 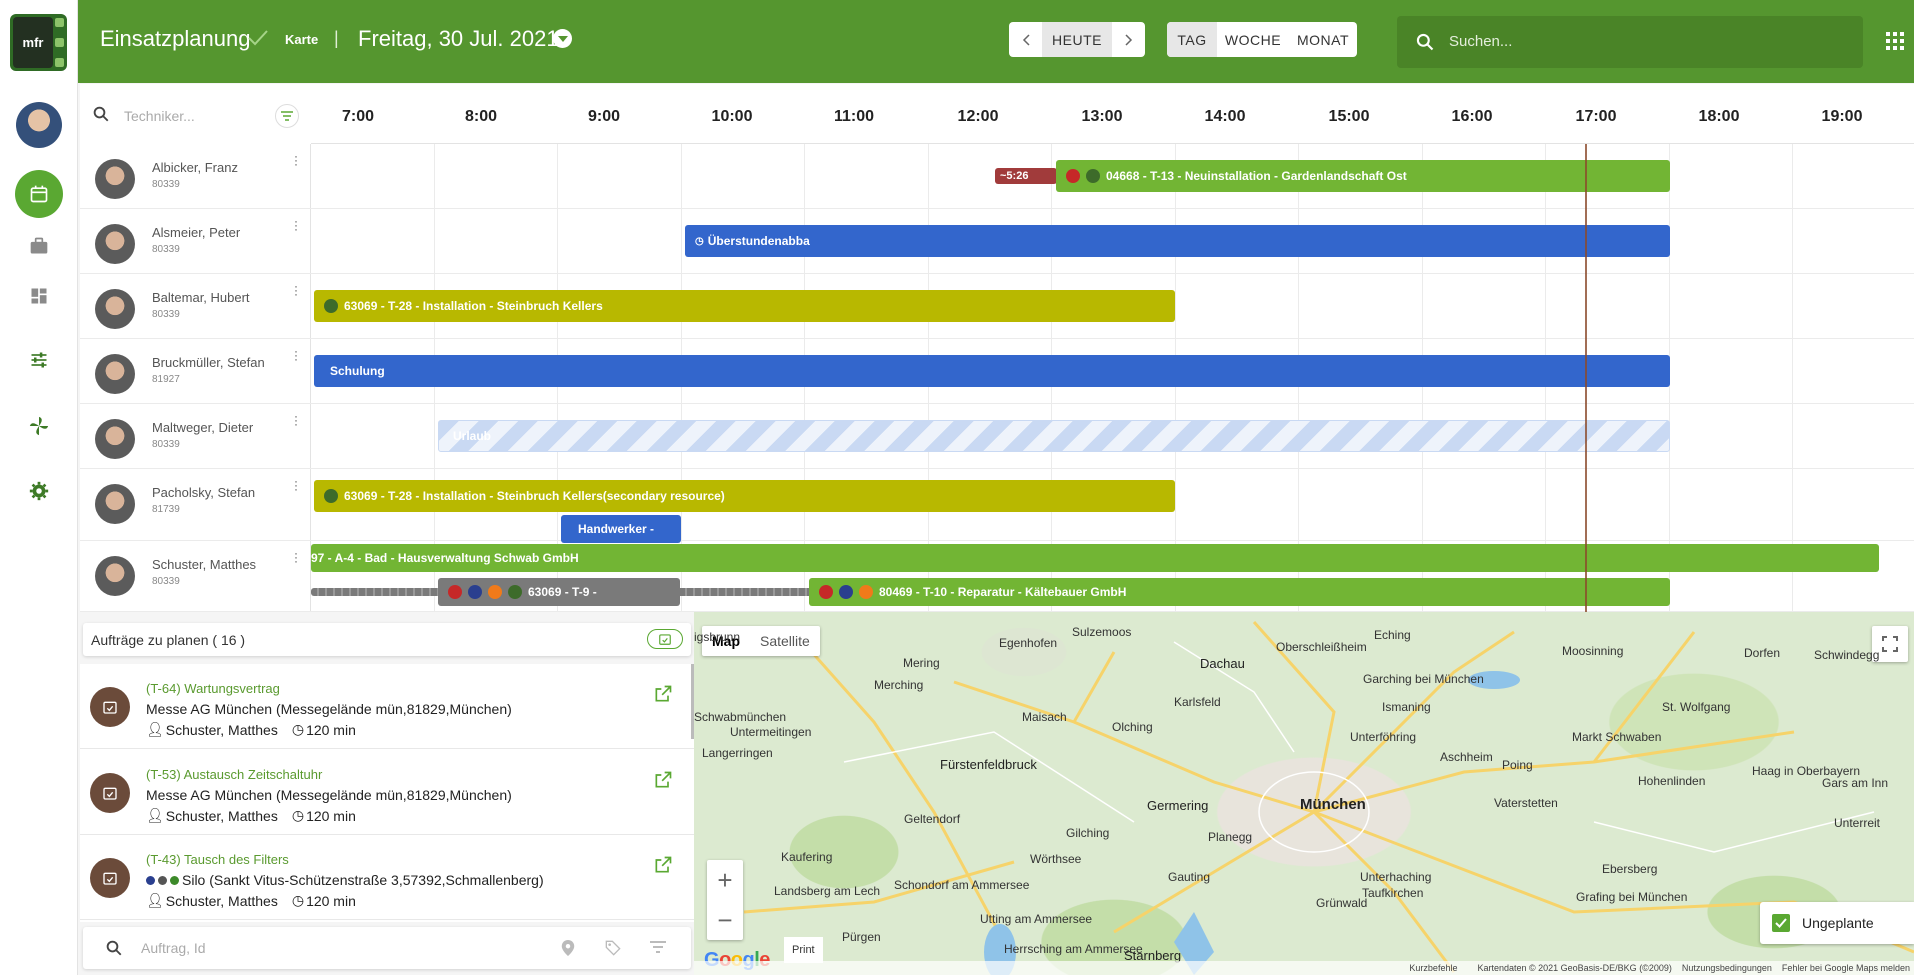 What do you see at coordinates (785, 641) in the screenshot?
I see `map-type-satellite: Satellite` at bounding box center [785, 641].